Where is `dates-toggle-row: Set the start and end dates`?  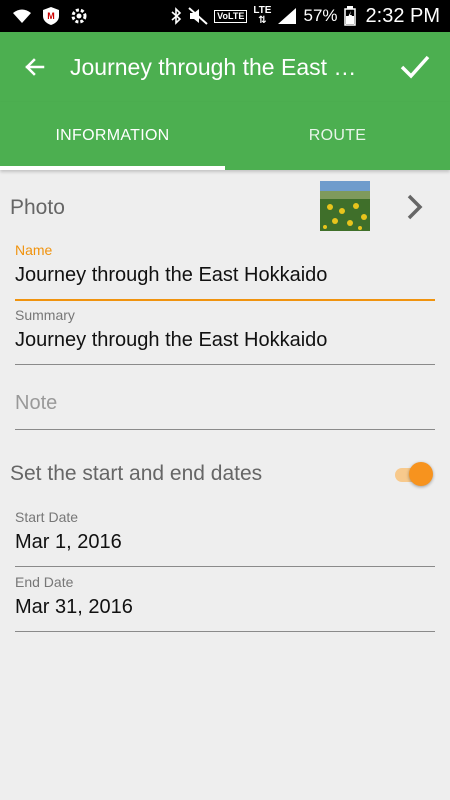
dates-toggle-row: Set the start and end dates is located at coordinates (225, 474).